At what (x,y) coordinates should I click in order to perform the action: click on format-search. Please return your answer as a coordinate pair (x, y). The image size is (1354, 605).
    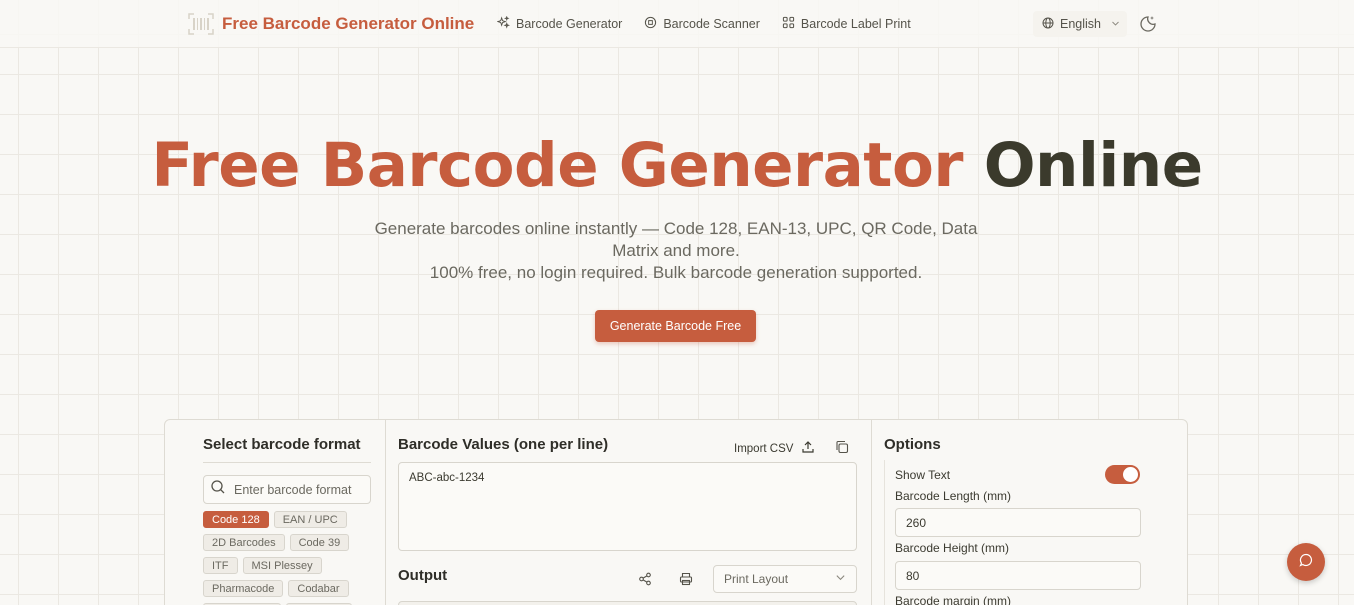
    Looking at the image, I should click on (287, 489).